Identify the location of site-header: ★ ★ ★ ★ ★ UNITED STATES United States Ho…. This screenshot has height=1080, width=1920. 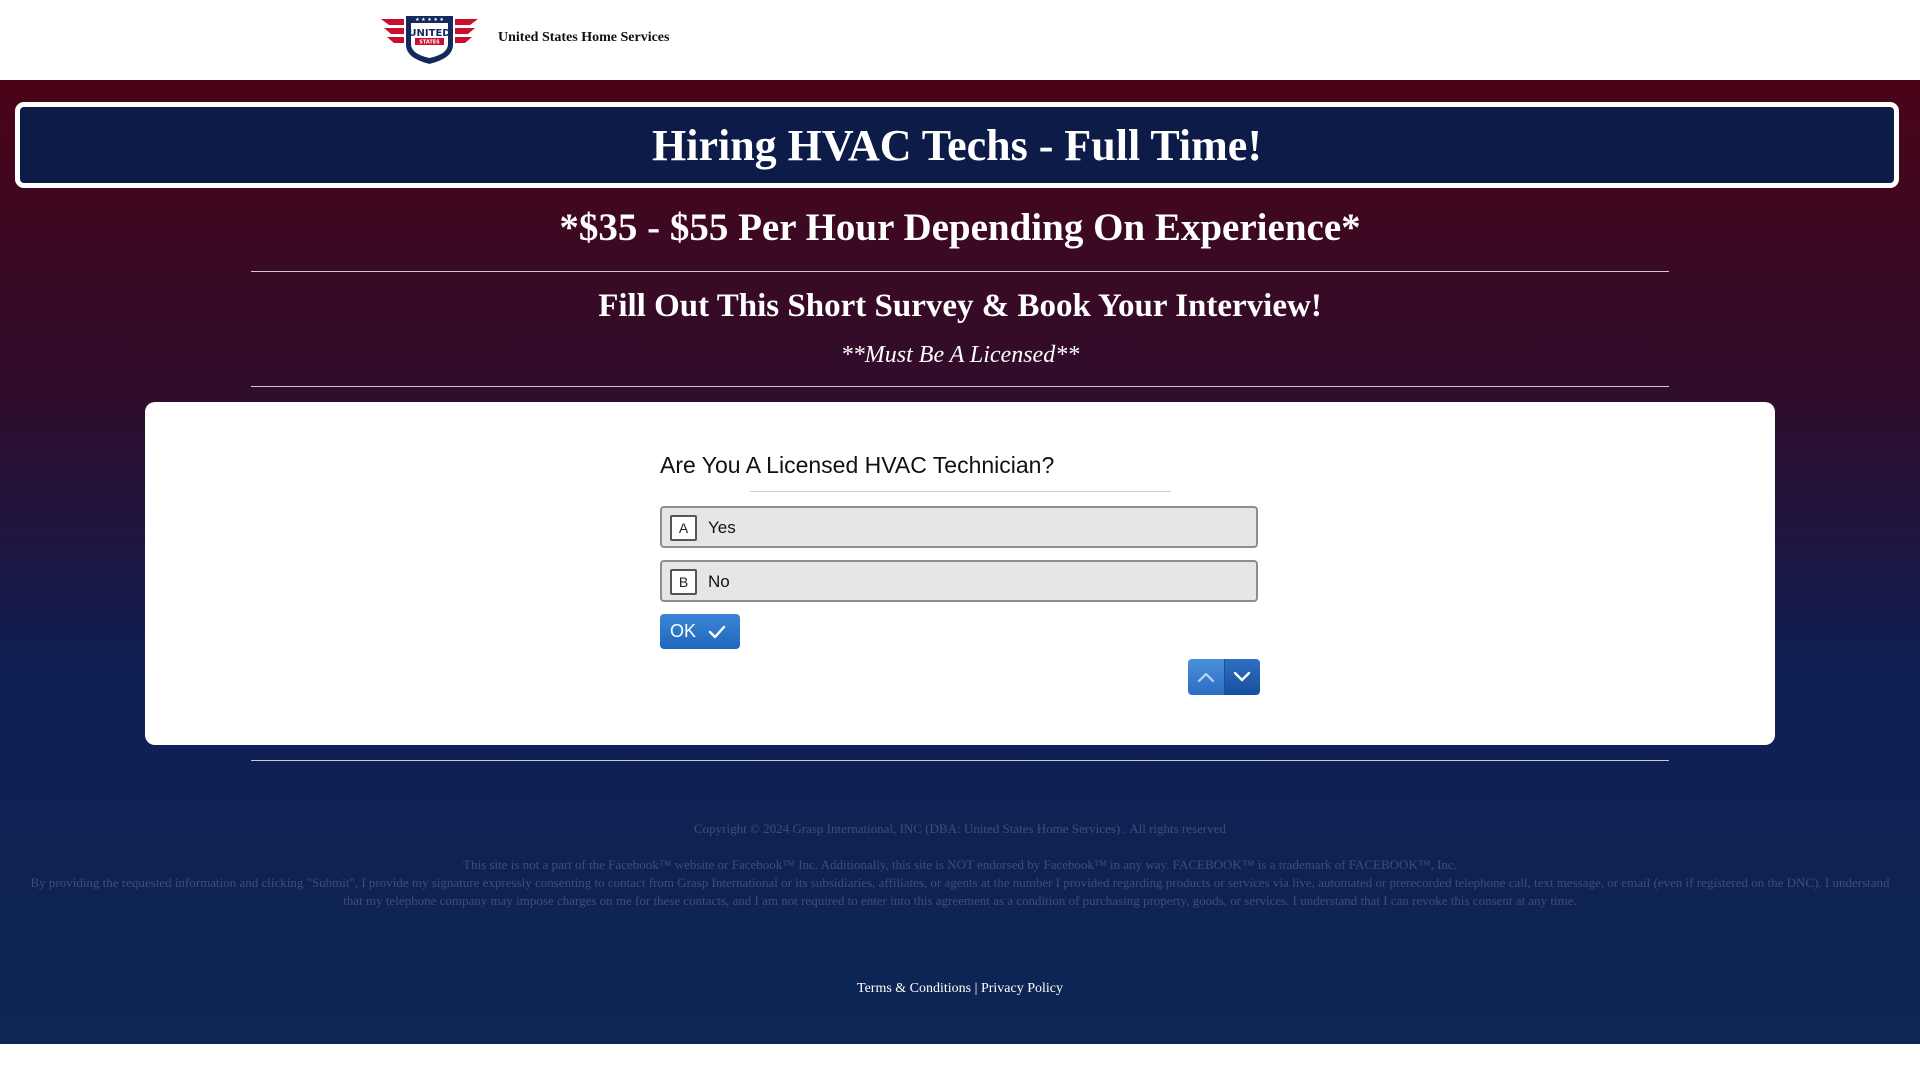
(960, 40).